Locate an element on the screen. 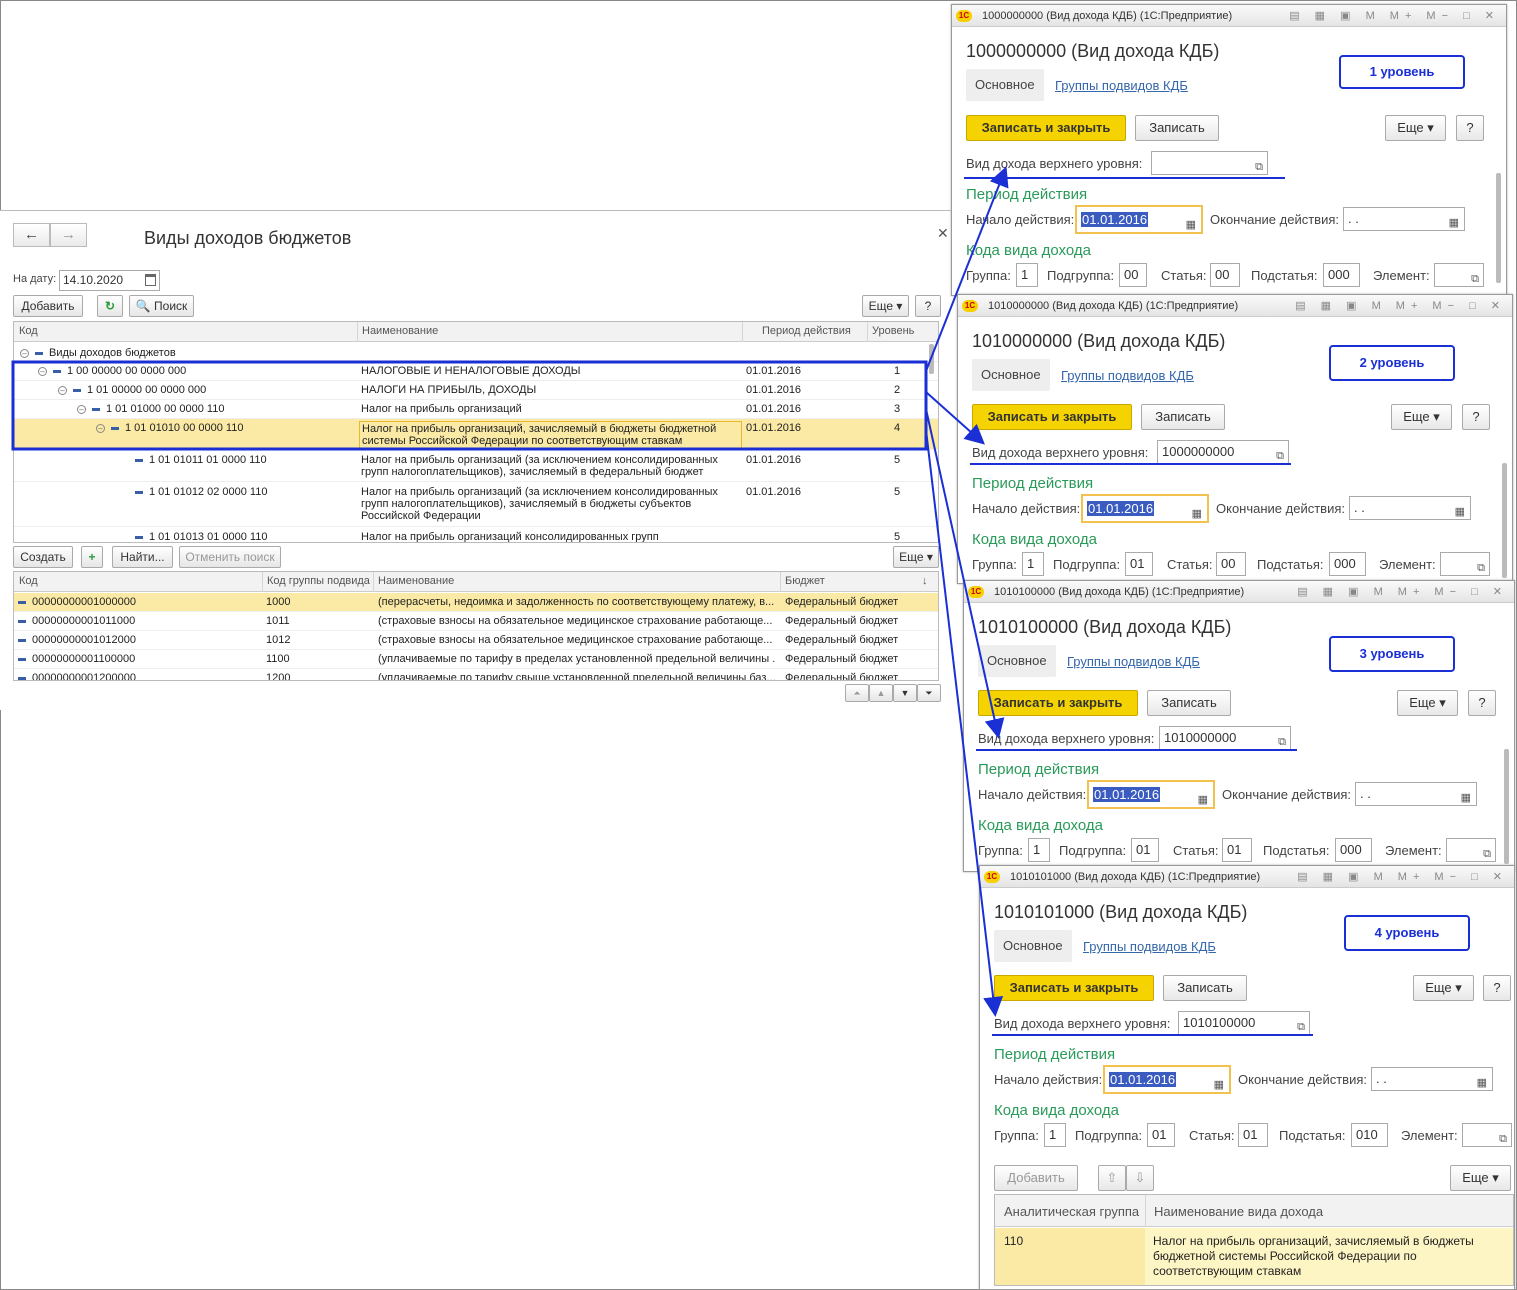 The height and width of the screenshot is (1290, 1517). arrow-to-level2 is located at coordinates (955, 418).